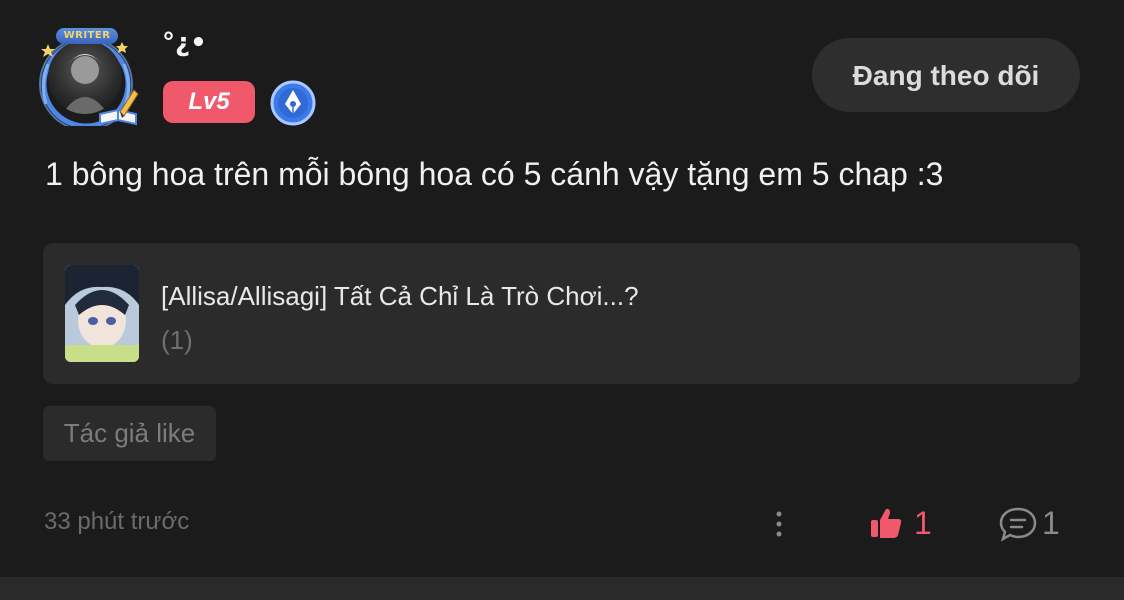 This screenshot has width=1124, height=600. I want to click on comment-bubble-icon, so click(1018, 524).